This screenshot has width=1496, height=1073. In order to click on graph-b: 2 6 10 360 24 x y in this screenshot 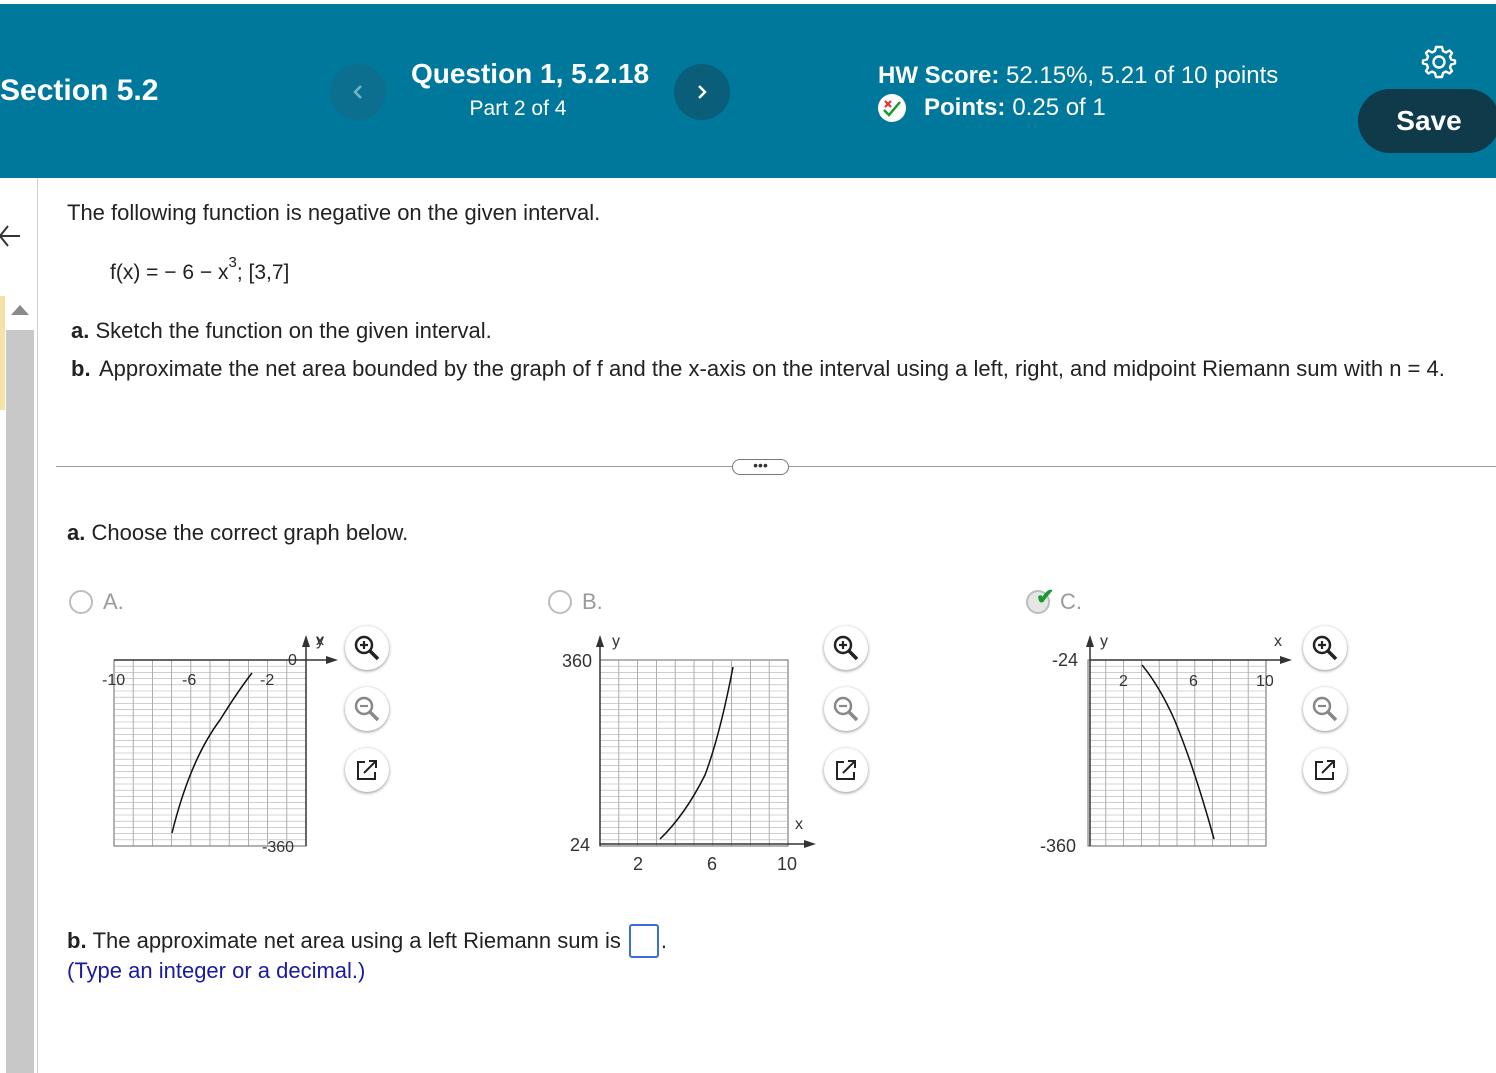, I will do `click(696, 757)`.